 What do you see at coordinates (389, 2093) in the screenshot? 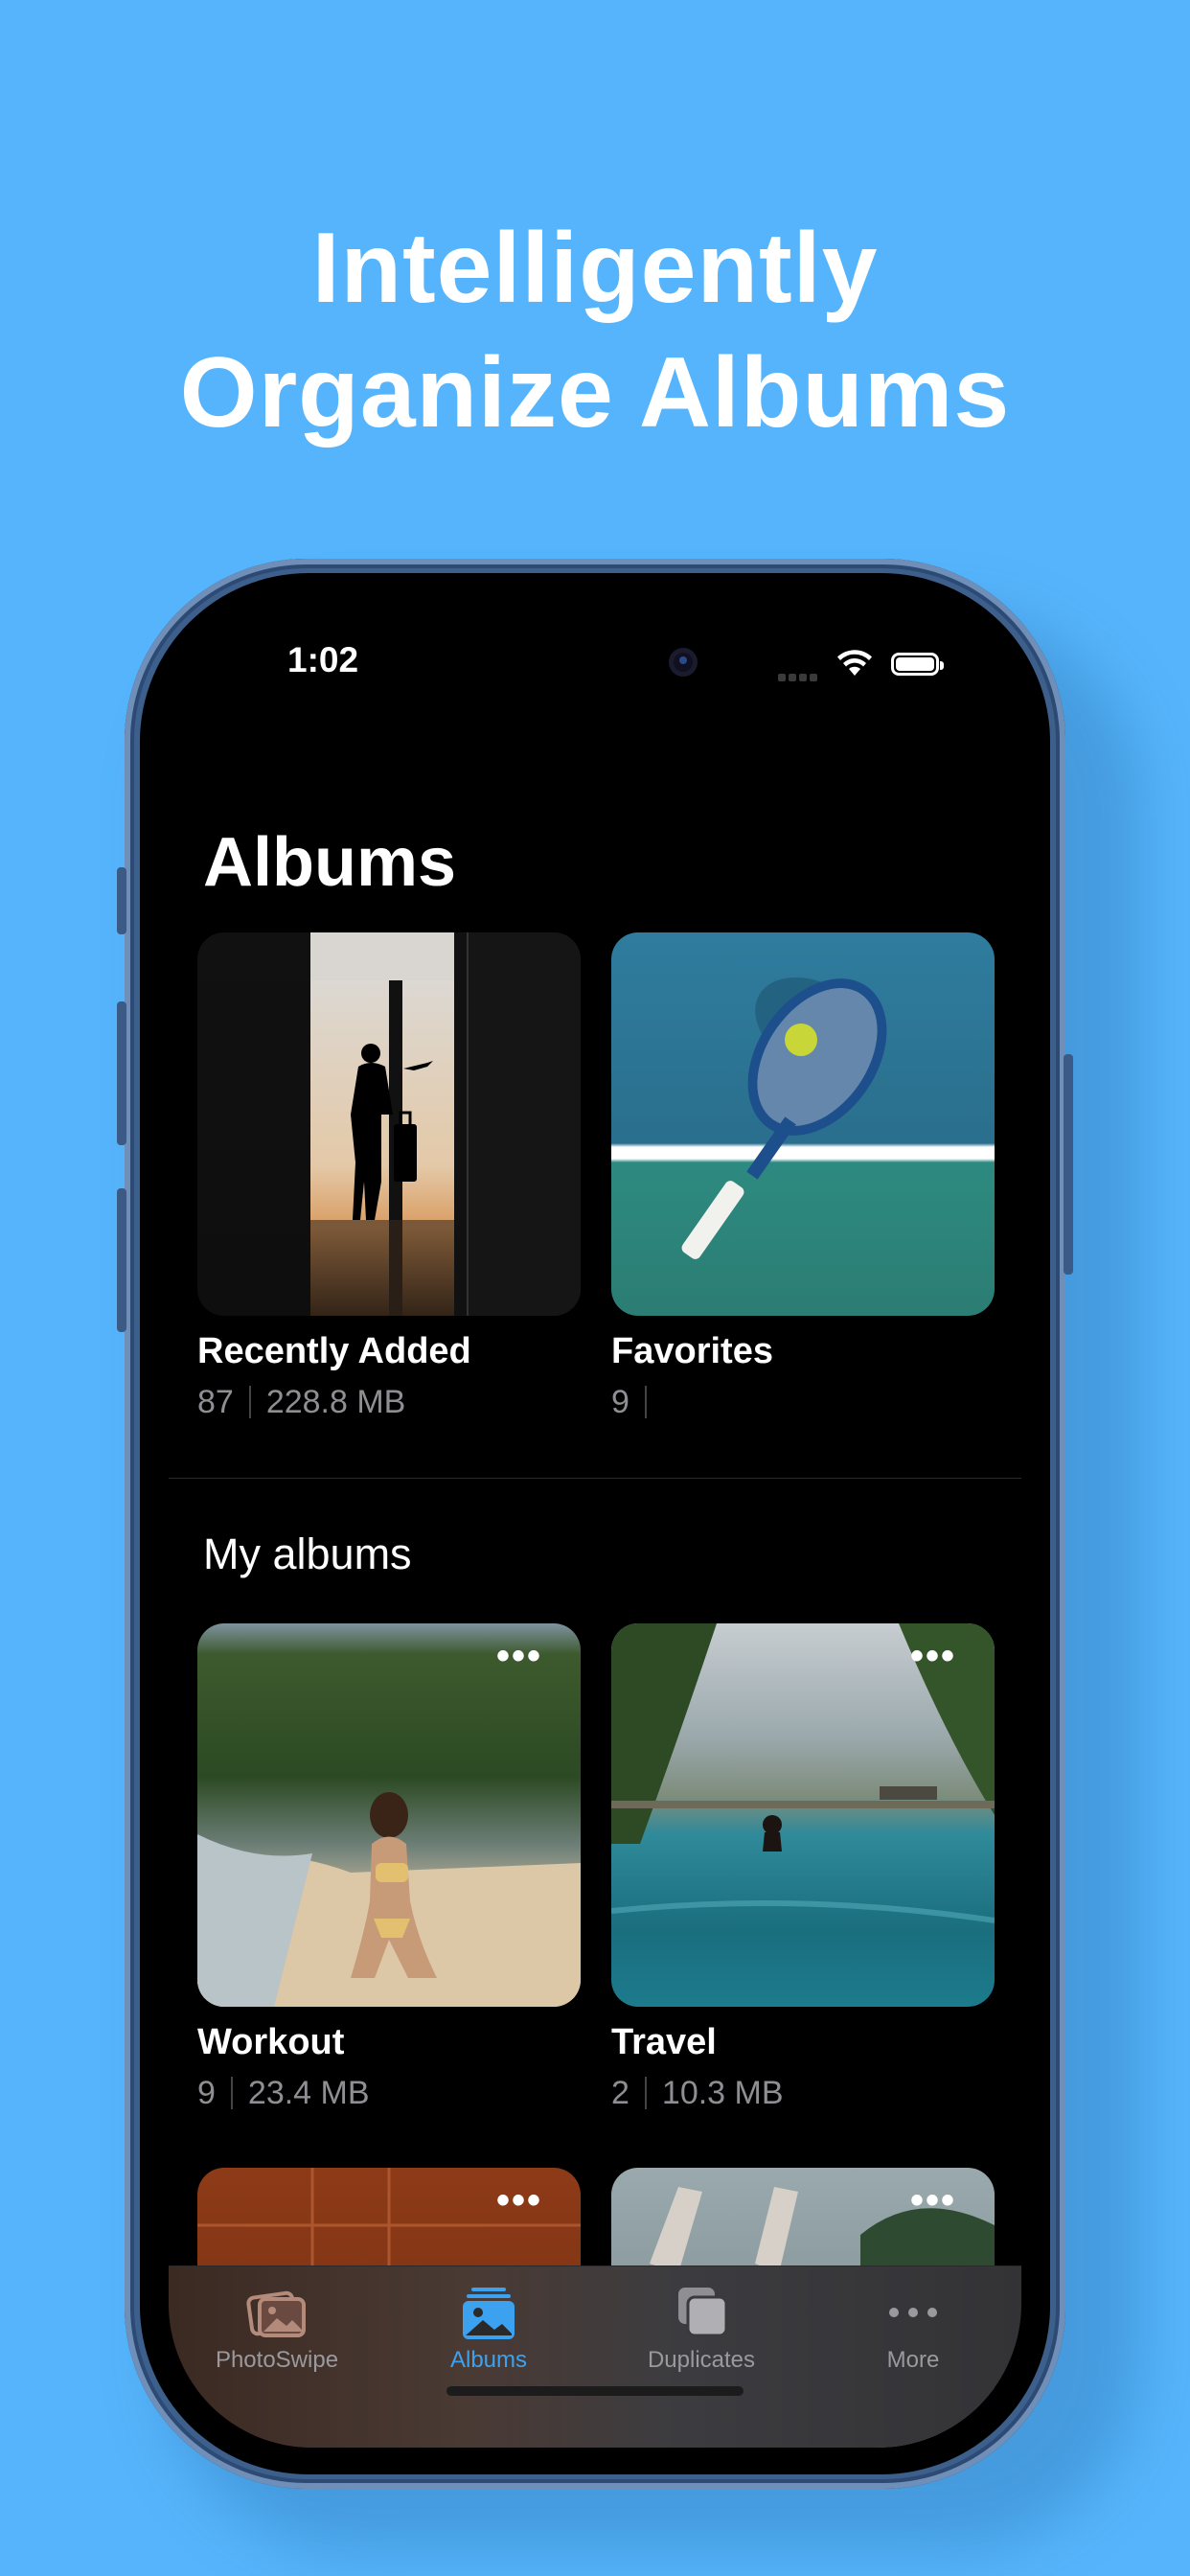
I see `album-meta: 9 23.4 MB` at bounding box center [389, 2093].